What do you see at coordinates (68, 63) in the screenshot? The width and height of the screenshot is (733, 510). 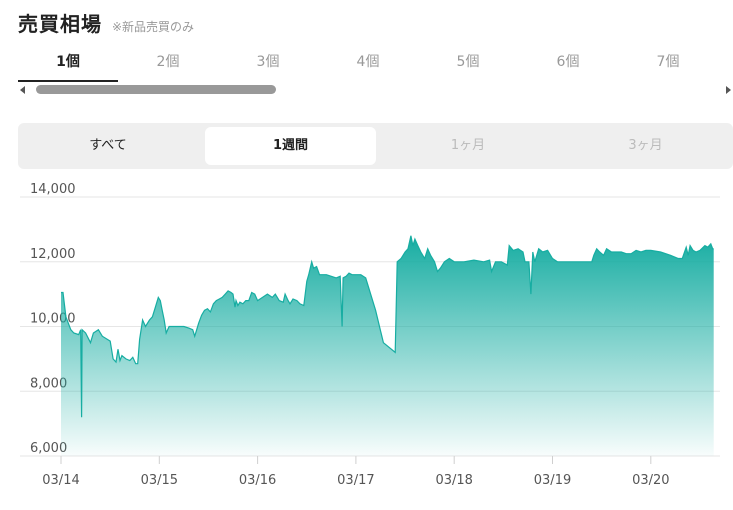 I see `tab-qty-1: 1個` at bounding box center [68, 63].